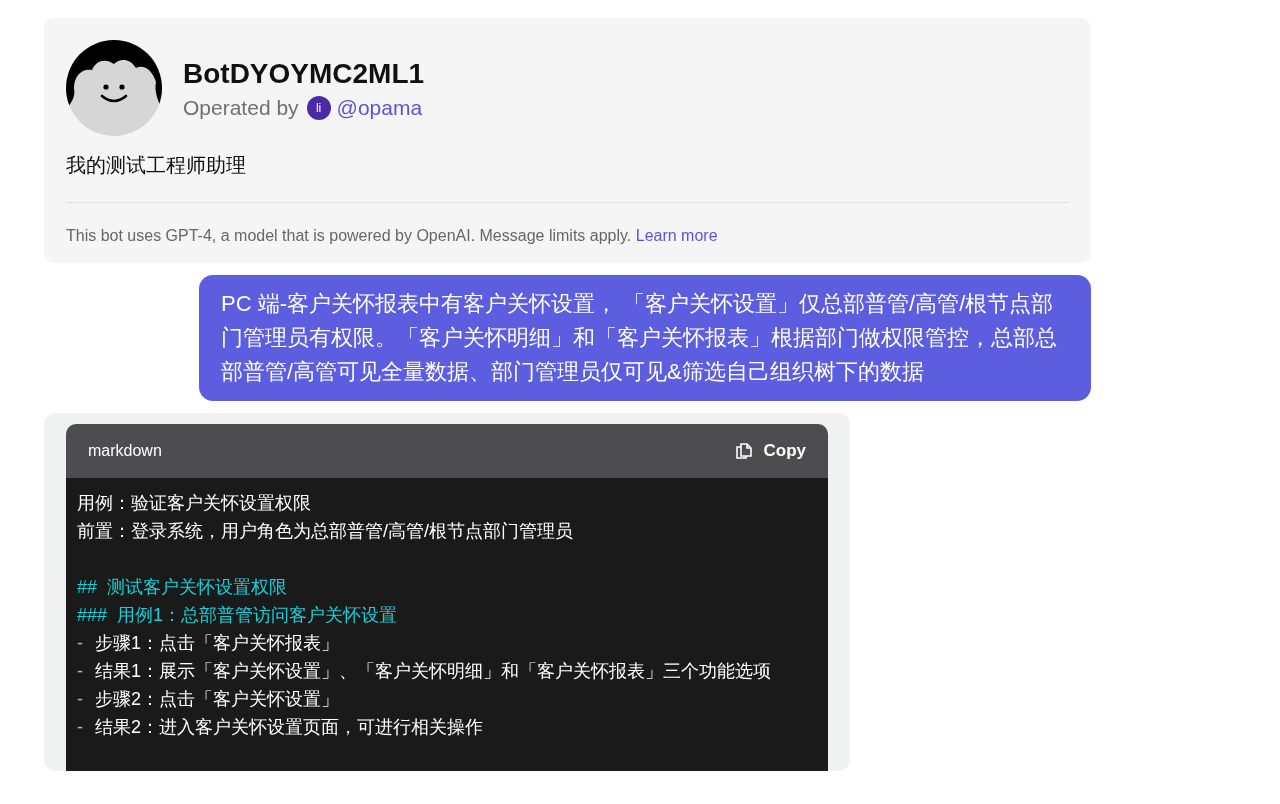  I want to click on code-language: markdown, so click(125, 451).